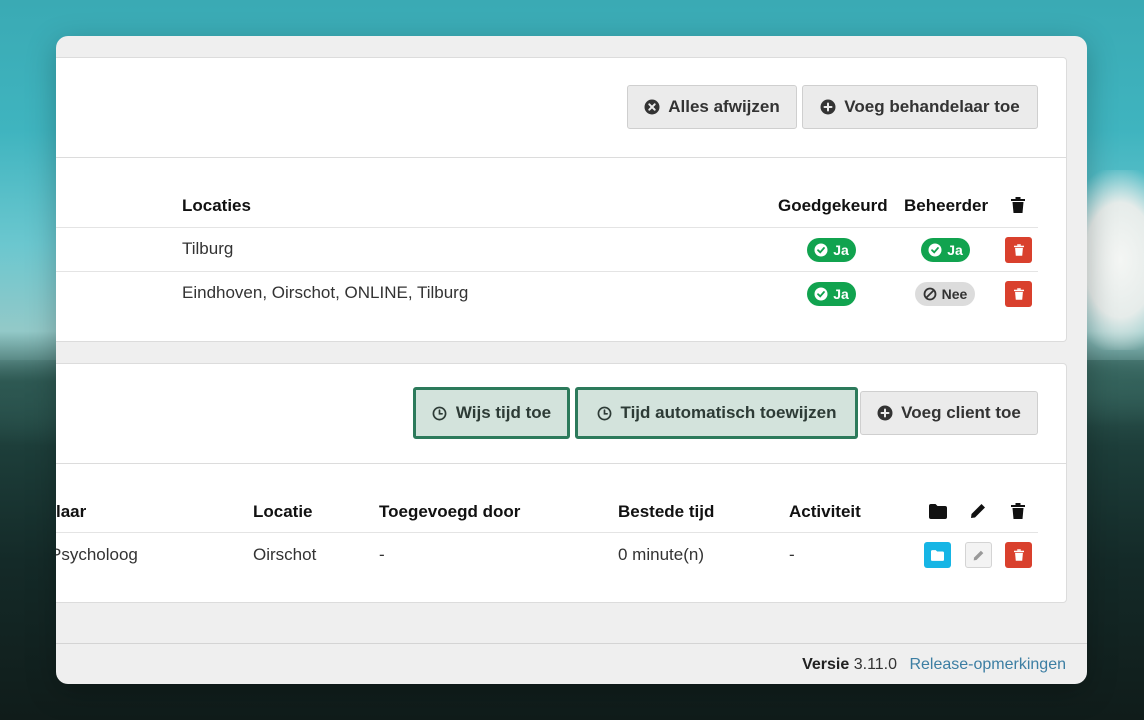  Describe the element at coordinates (283, 511) in the screenshot. I see `column-header-location: Locatie` at that location.